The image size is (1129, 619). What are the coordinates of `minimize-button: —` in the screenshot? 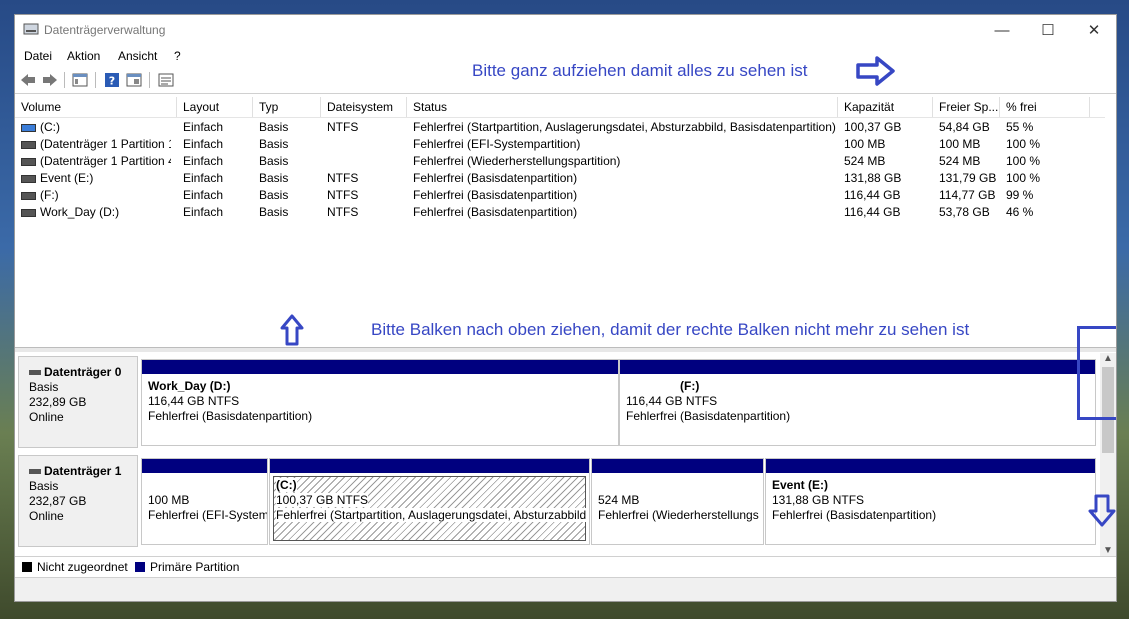 It's located at (1002, 30).